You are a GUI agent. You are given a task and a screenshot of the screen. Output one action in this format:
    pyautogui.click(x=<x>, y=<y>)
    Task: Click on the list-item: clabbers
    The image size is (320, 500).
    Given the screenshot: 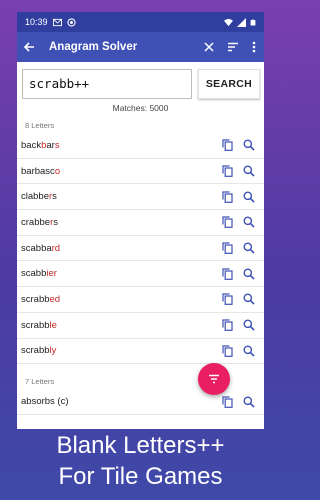 What is the action you would take?
    pyautogui.click(x=140, y=197)
    